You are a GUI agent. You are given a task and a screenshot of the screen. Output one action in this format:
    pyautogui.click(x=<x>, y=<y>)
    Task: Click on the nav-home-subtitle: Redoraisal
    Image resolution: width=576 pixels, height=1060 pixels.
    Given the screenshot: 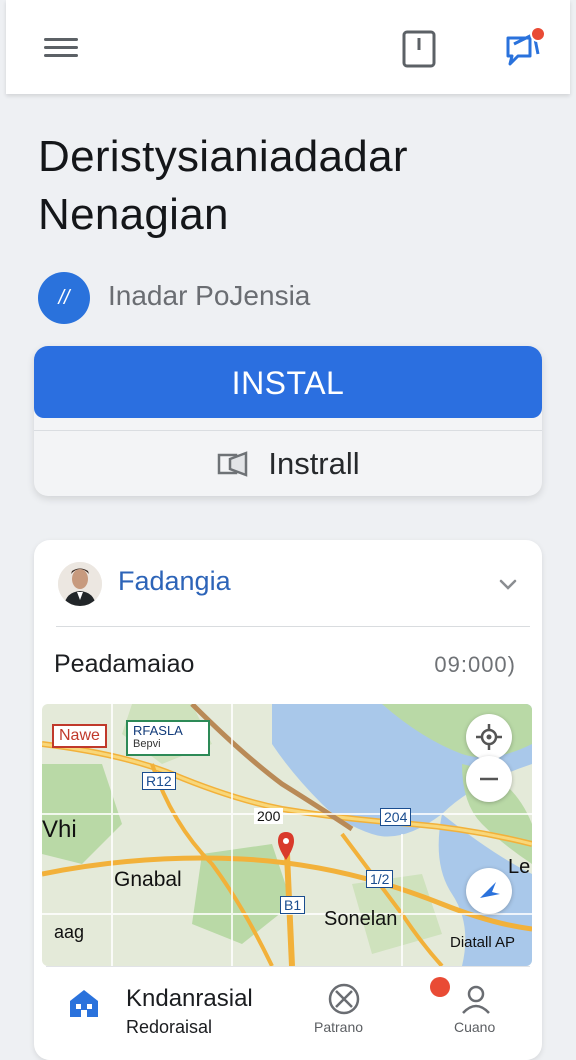 What is the action you would take?
    pyautogui.click(x=169, y=1027)
    